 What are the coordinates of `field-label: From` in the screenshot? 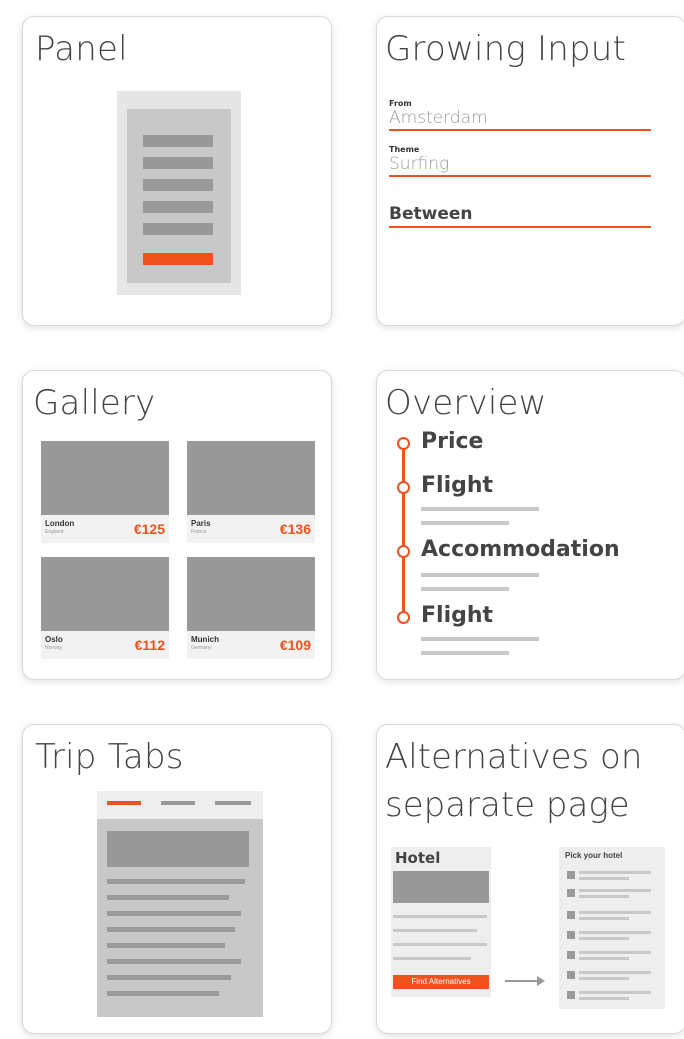 It's located at (400, 103).